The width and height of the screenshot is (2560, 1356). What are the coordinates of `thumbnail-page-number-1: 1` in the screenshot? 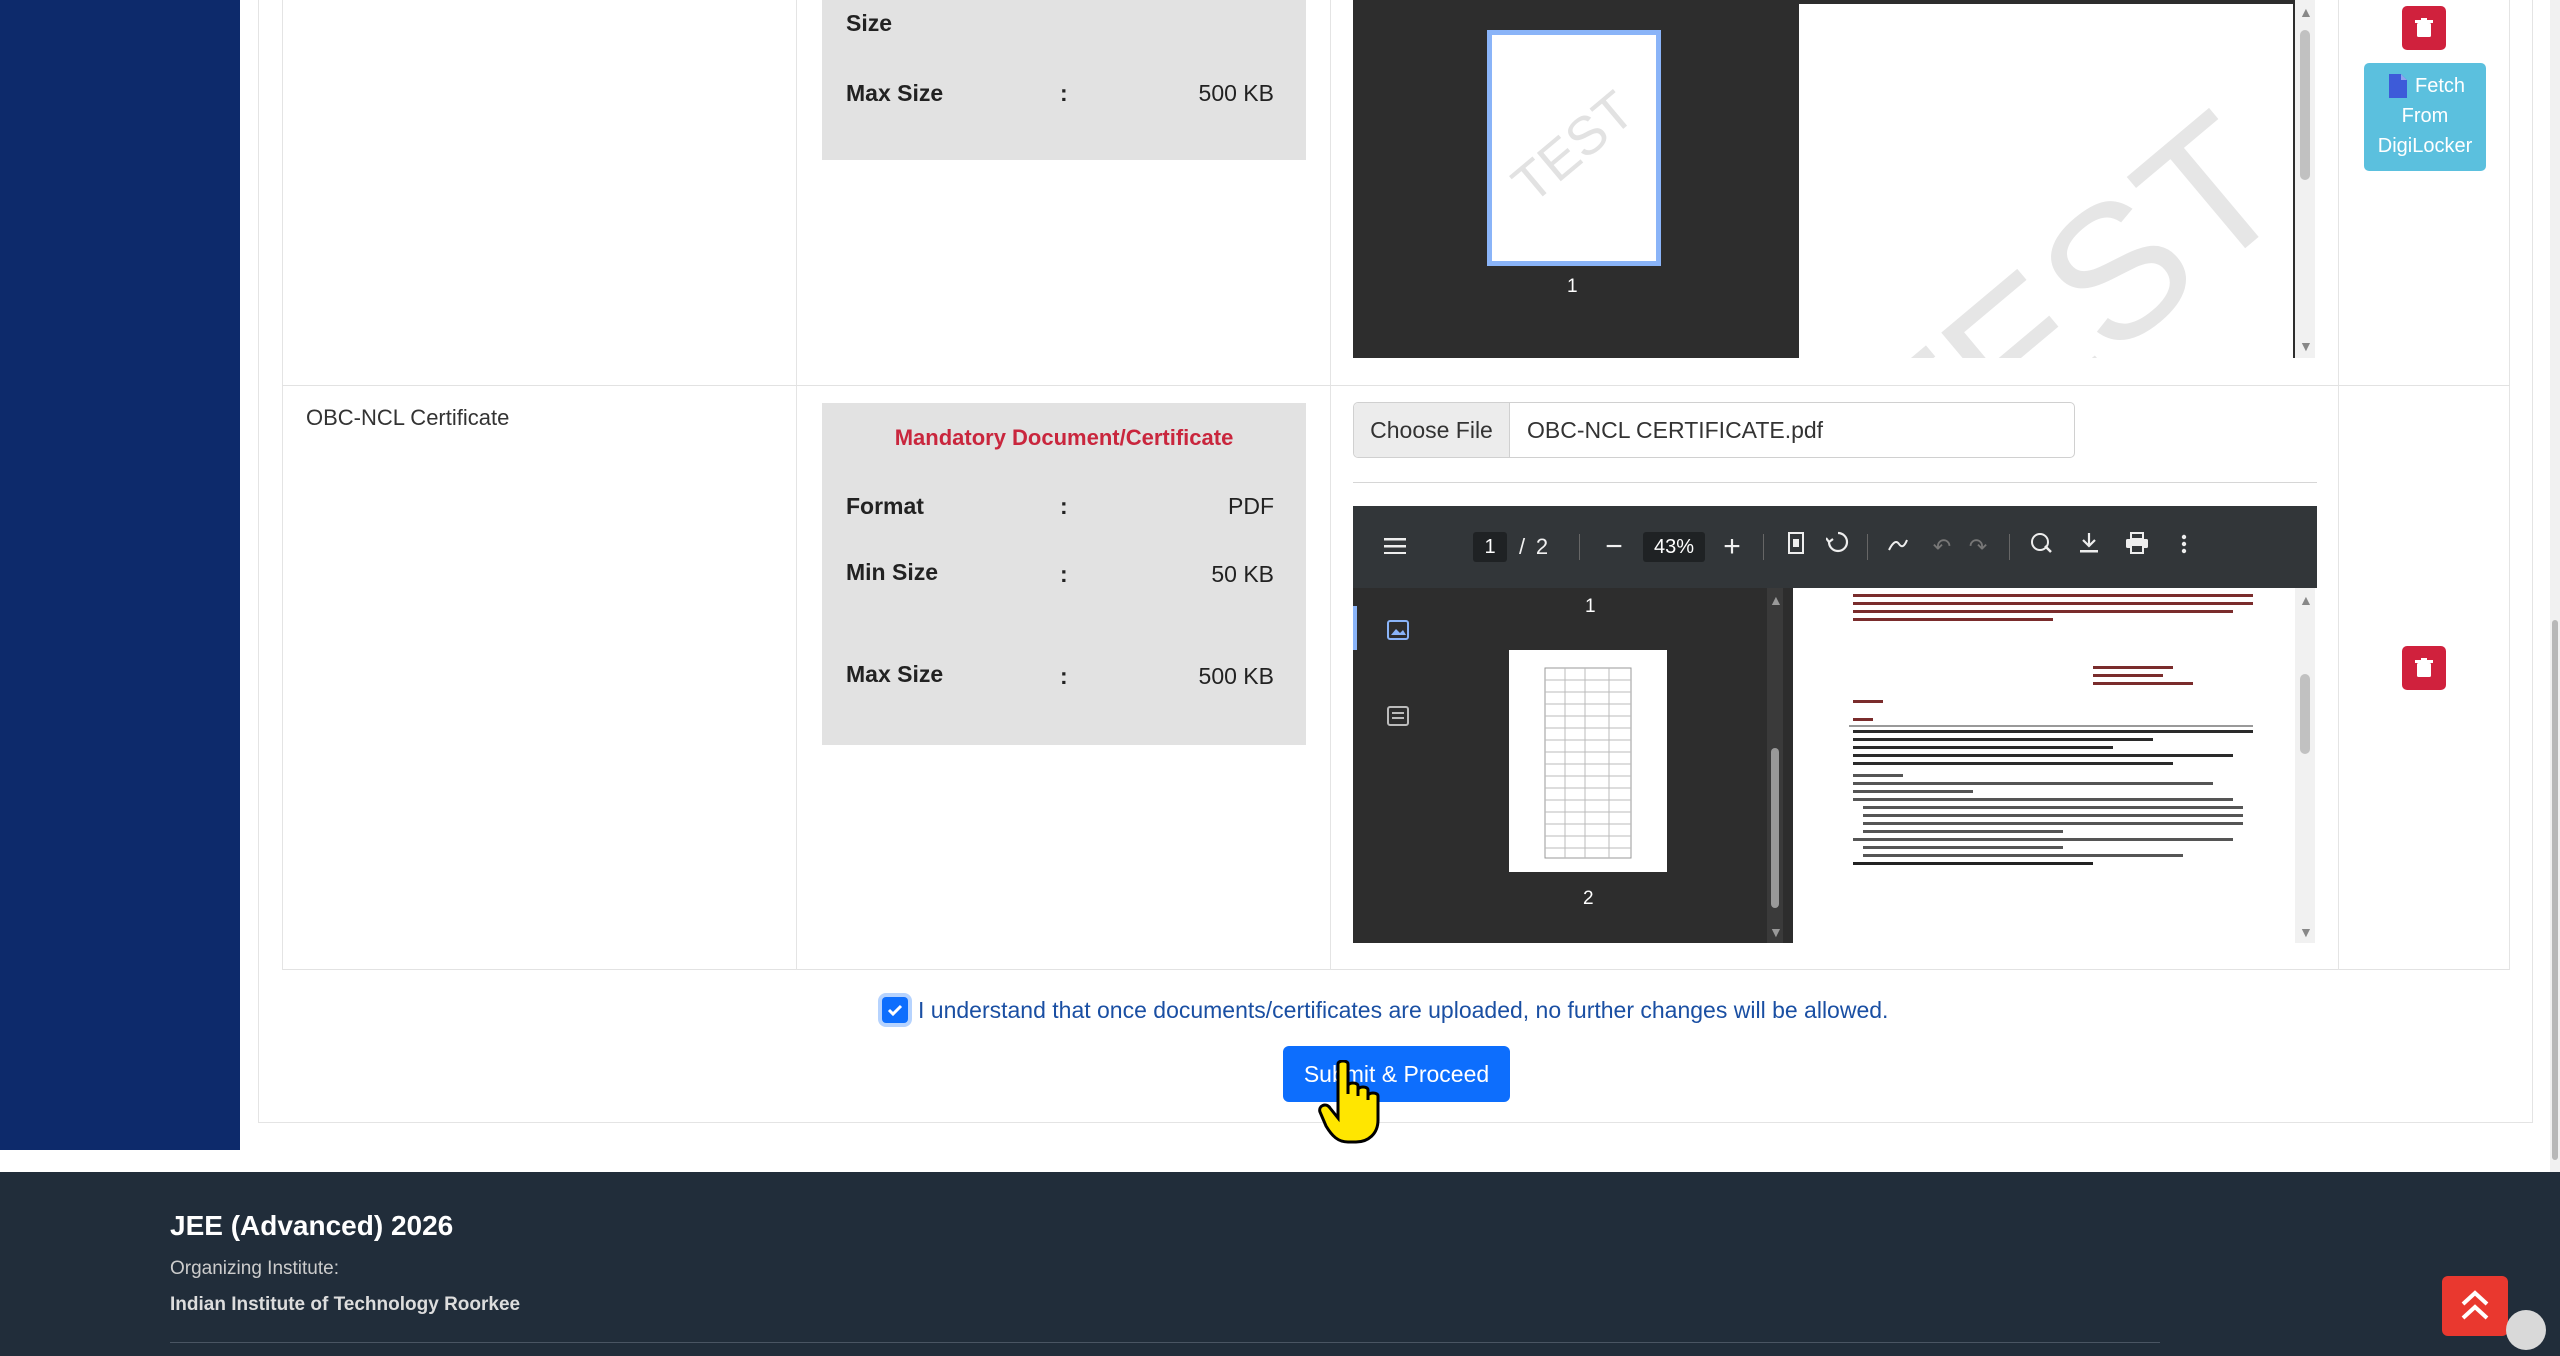 It's located at (1590, 606).